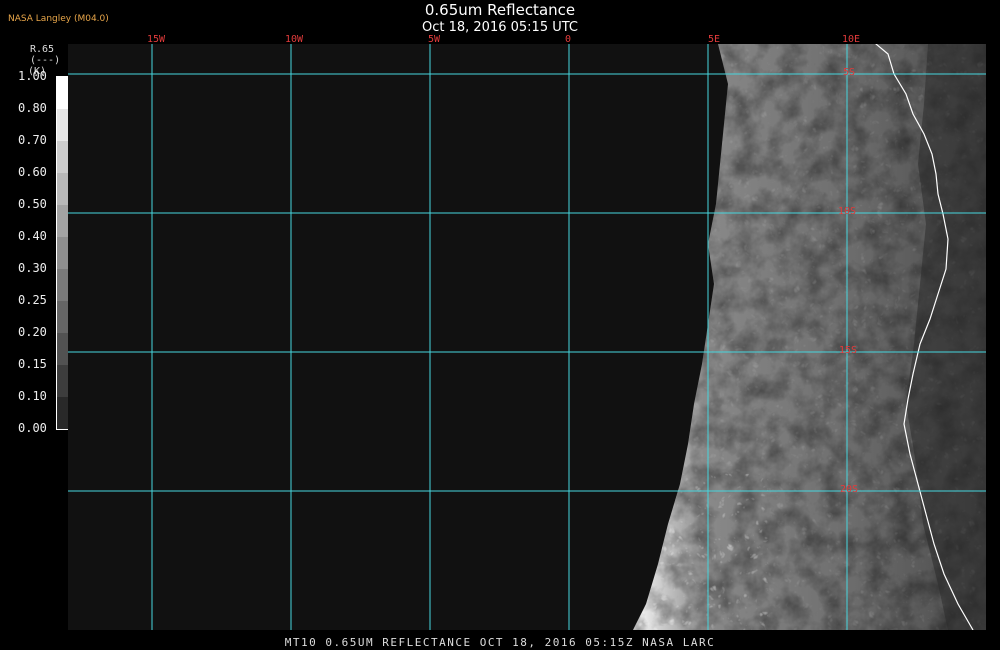 This screenshot has height=650, width=1000. What do you see at coordinates (32, 364) in the screenshot?
I see `scale-tick: 0.15` at bounding box center [32, 364].